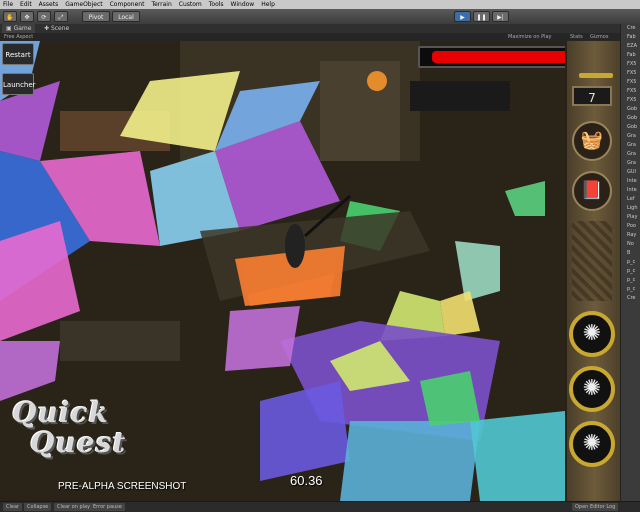 Image resolution: width=640 pixels, height=512 pixels. Describe the element at coordinates (592, 261) in the screenshot. I see `celtic-knot-ornament` at that location.